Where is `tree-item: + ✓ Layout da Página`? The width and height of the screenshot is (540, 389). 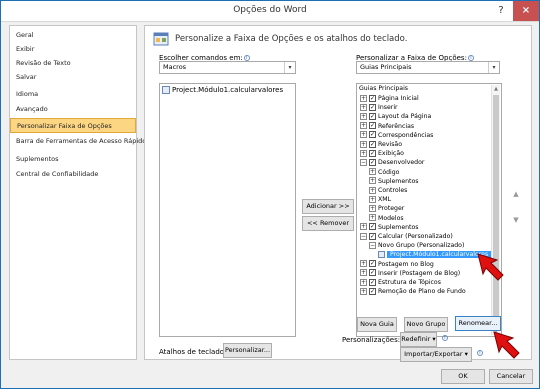 tree-item: + ✓ Layout da Página is located at coordinates (395, 116).